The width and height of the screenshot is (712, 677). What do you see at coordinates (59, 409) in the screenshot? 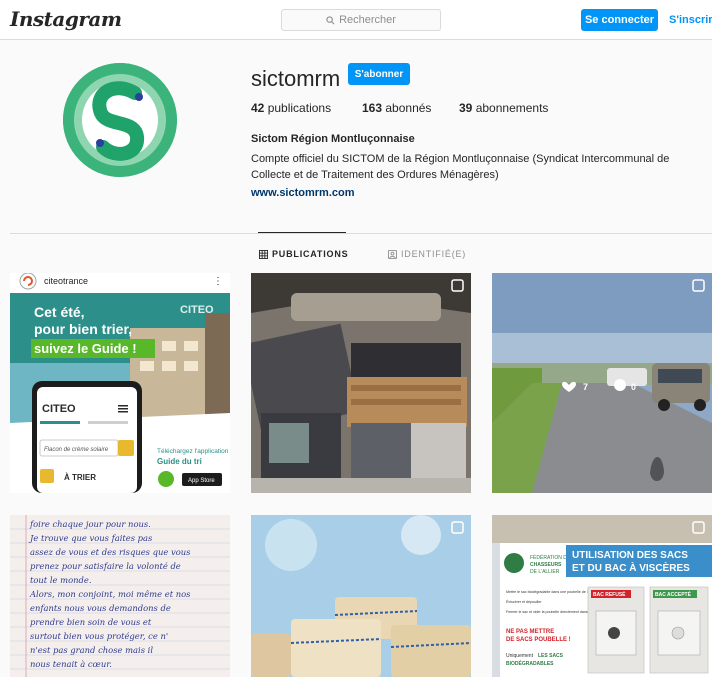
I see `post1-phone-brand: CITEO` at bounding box center [59, 409].